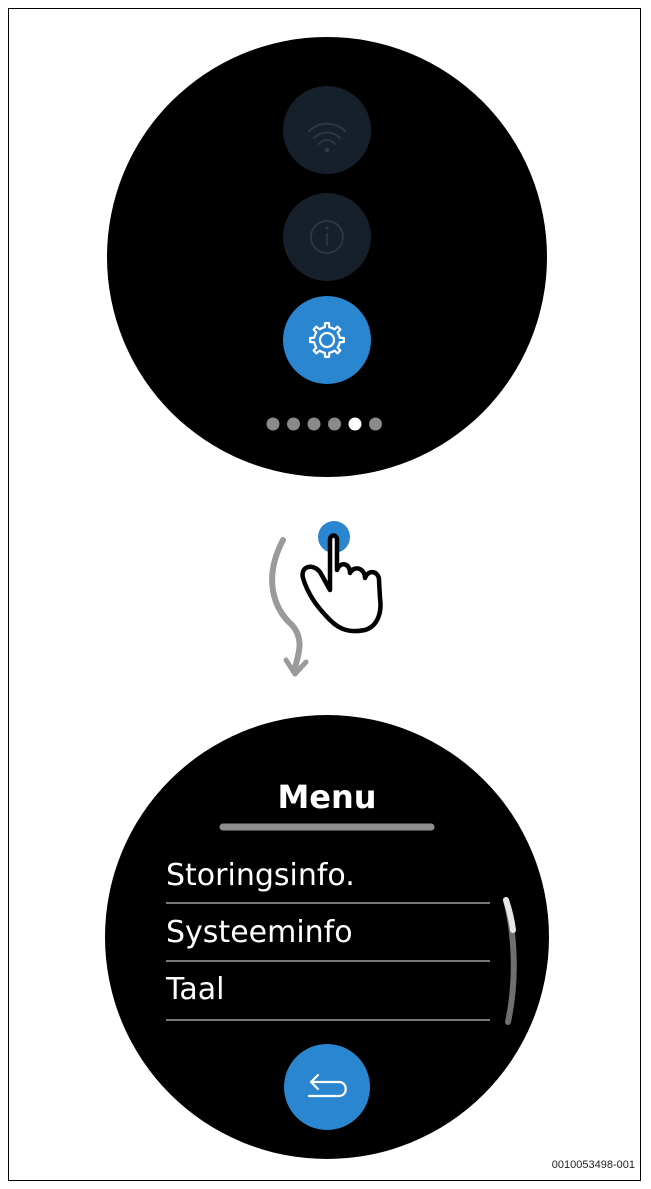 Image resolution: width=651 pixels, height=1189 pixels. Describe the element at coordinates (327, 130) in the screenshot. I see `wifi-button` at that location.